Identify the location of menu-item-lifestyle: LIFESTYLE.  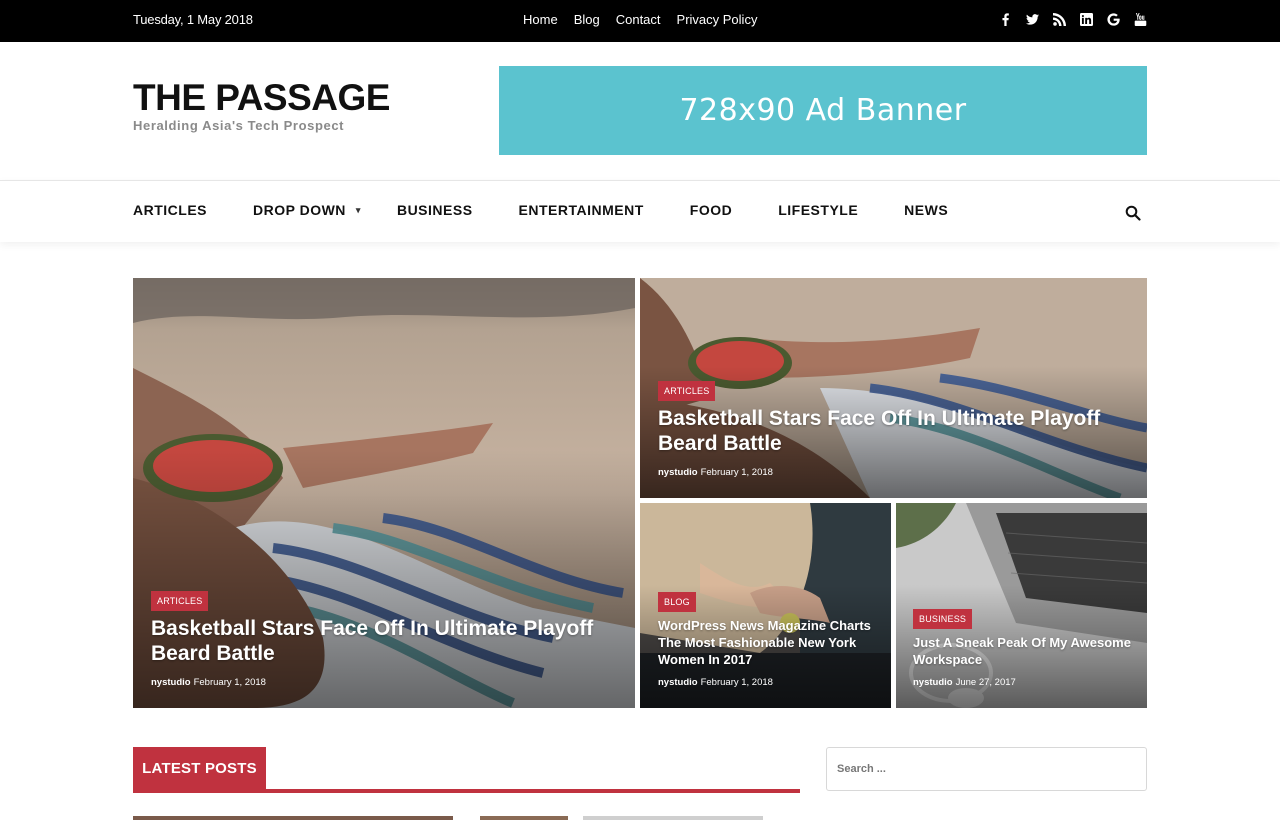
(818, 210).